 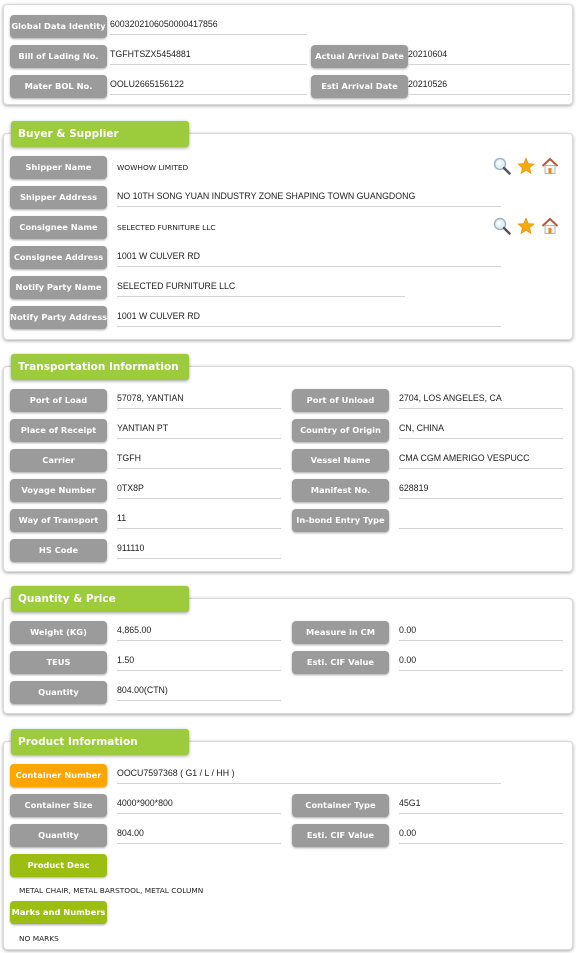 What do you see at coordinates (309, 258) in the screenshot?
I see `consignee-address-value: 1001 W CULVER RD` at bounding box center [309, 258].